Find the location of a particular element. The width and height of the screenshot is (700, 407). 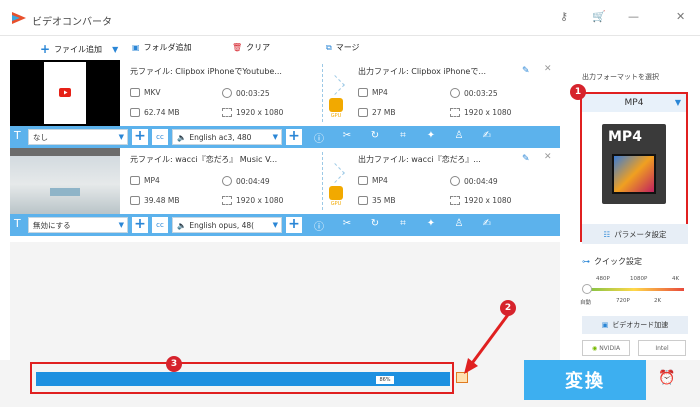

mp4-format-icon: MP4 is located at coordinates (634, 164).